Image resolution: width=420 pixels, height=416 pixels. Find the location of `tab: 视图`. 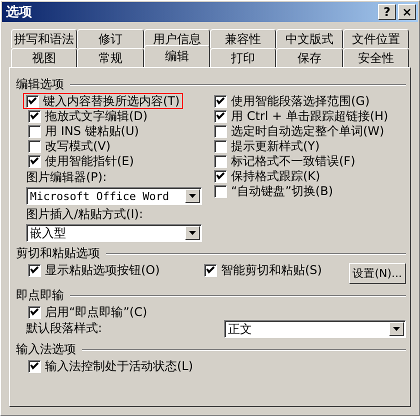

tab: 视图 is located at coordinates (44, 57).